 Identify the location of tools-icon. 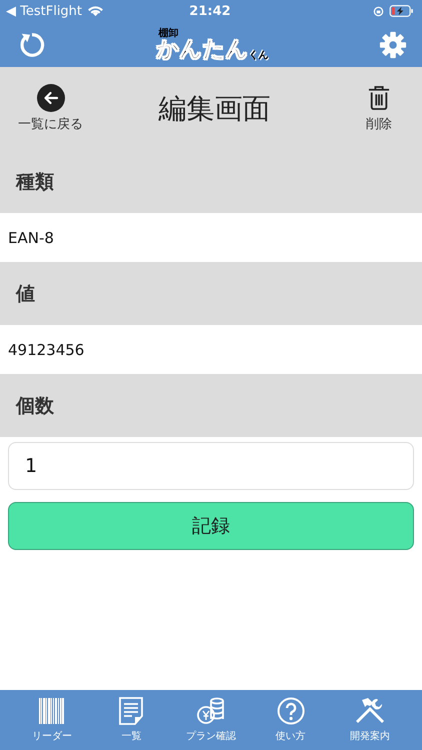
(370, 711).